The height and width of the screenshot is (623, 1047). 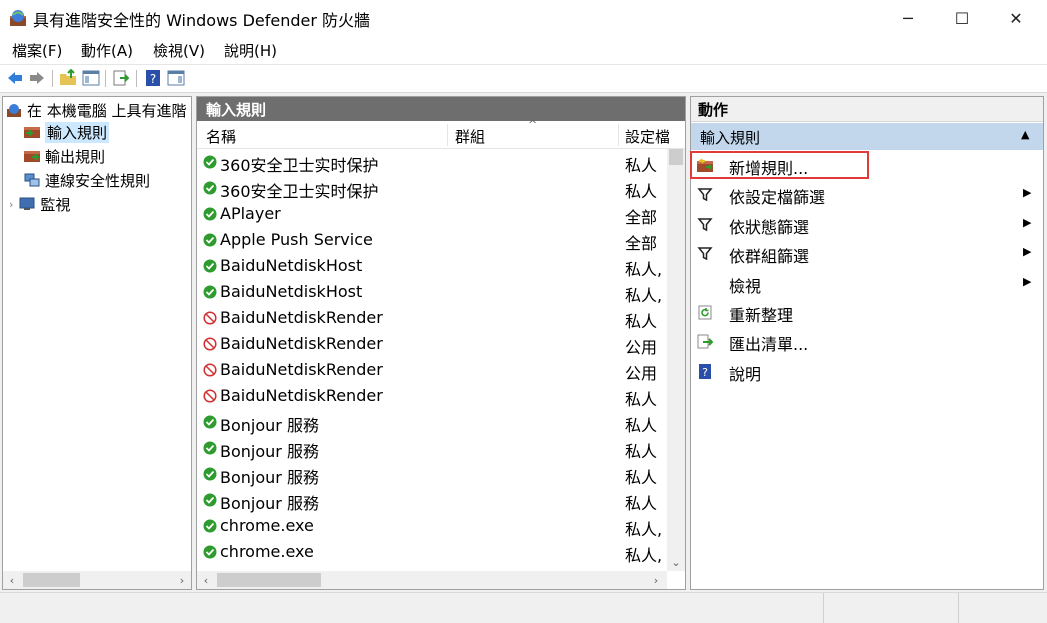 What do you see at coordinates (647, 136) in the screenshot?
I see `column-profile: 設定檔` at bounding box center [647, 136].